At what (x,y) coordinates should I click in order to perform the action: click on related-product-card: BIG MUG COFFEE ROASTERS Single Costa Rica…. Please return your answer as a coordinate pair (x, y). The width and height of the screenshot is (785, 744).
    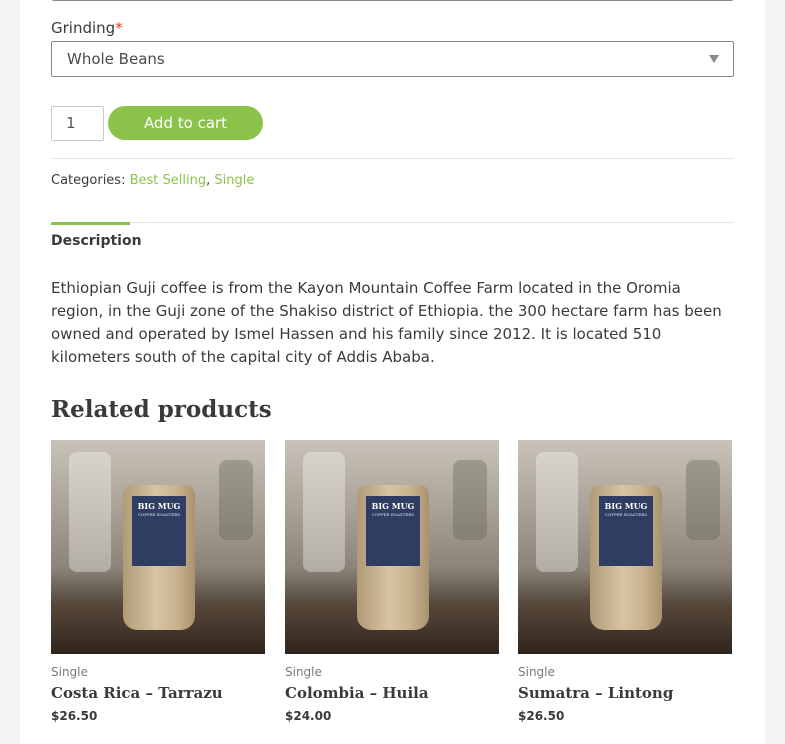
    Looking at the image, I should click on (158, 581).